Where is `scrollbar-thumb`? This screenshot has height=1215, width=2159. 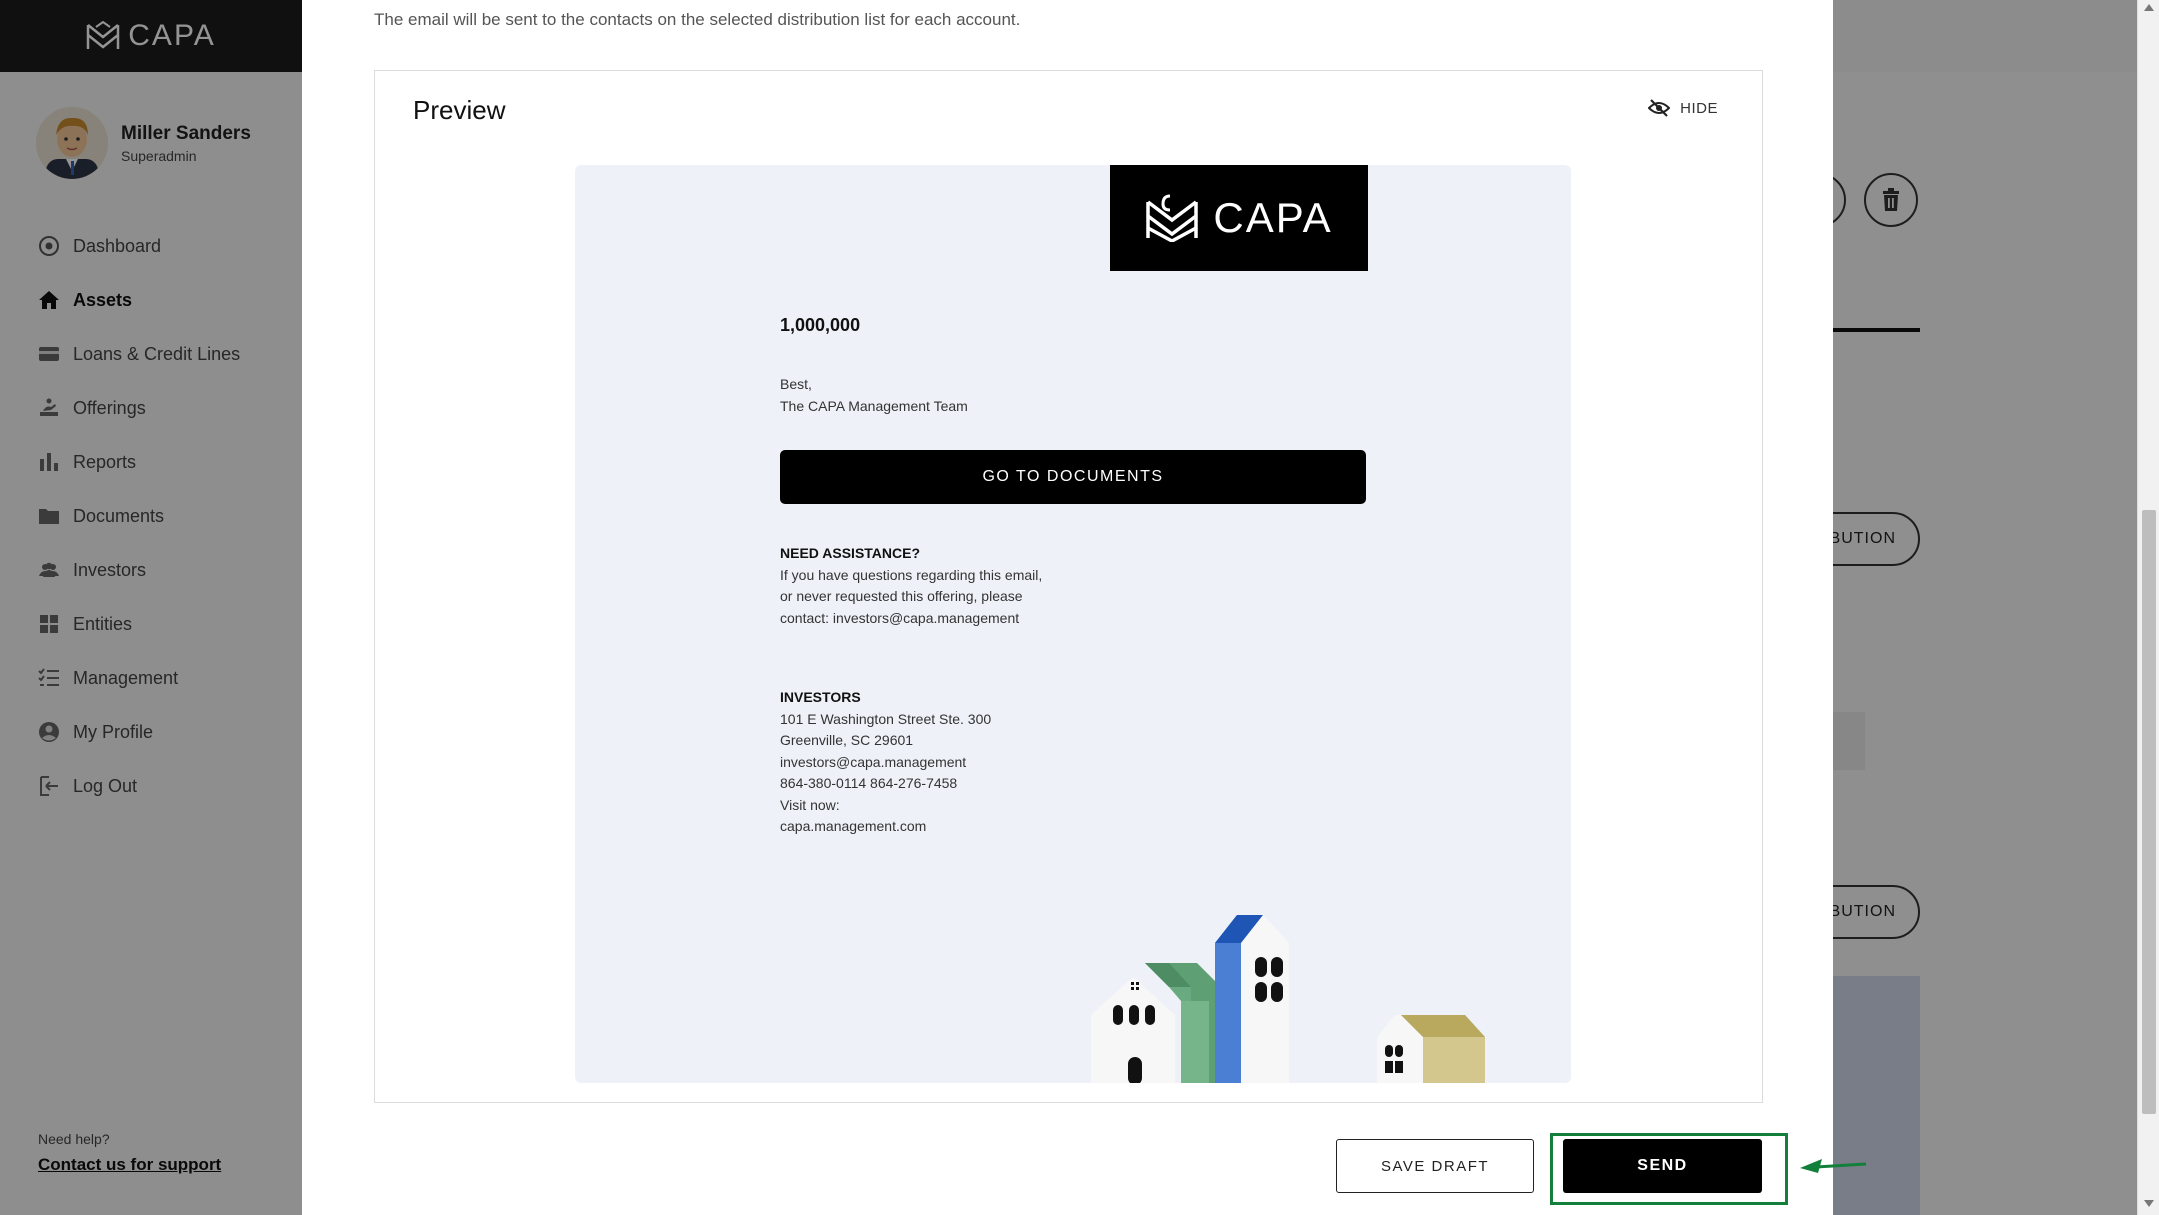
scrollbar-thumb is located at coordinates (2149, 812).